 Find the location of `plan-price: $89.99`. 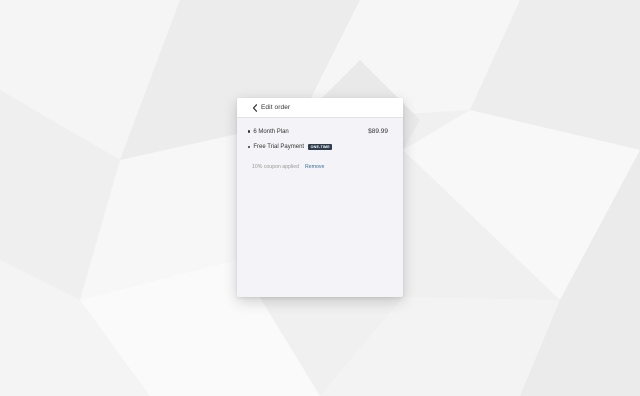

plan-price: $89.99 is located at coordinates (378, 131).